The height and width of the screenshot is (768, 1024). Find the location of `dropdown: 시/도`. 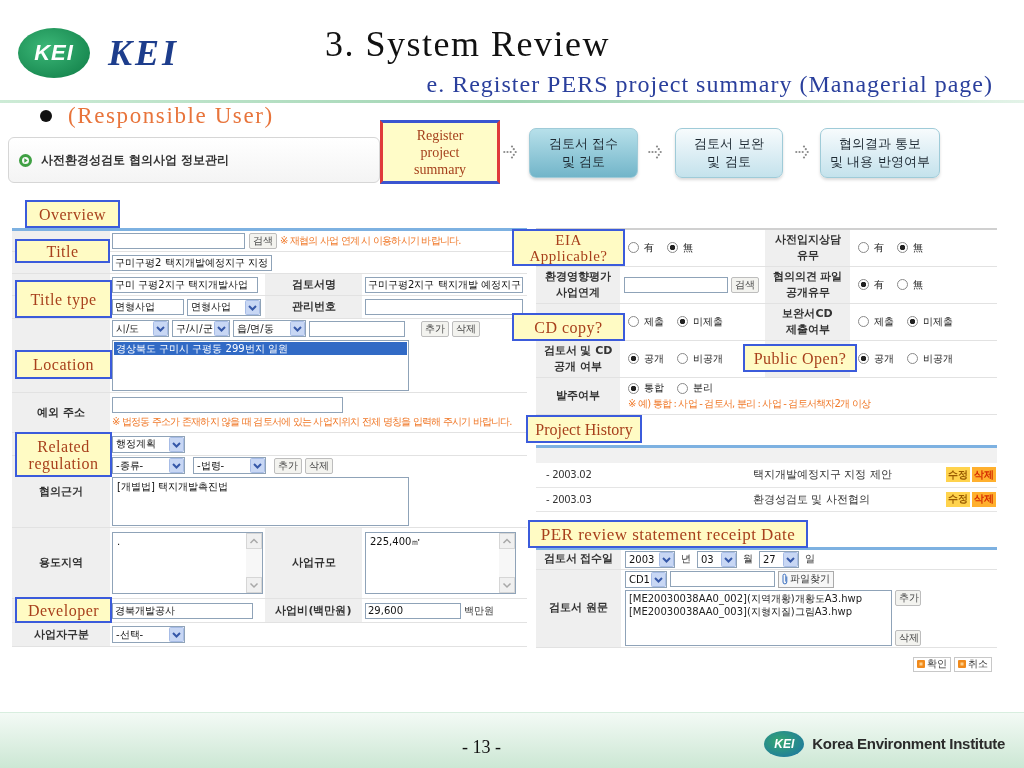

dropdown: 시/도 is located at coordinates (140, 328).